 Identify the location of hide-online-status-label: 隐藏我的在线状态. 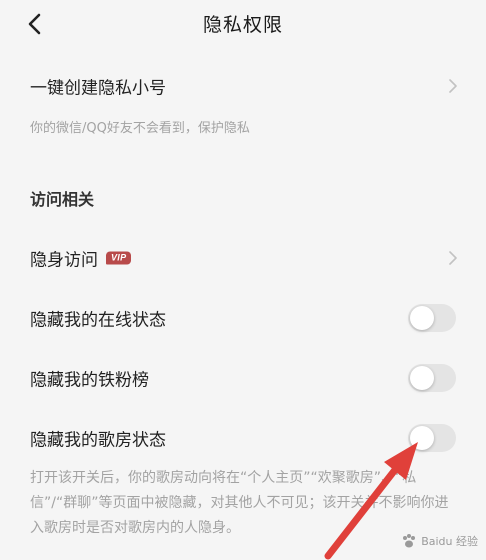
(98, 320).